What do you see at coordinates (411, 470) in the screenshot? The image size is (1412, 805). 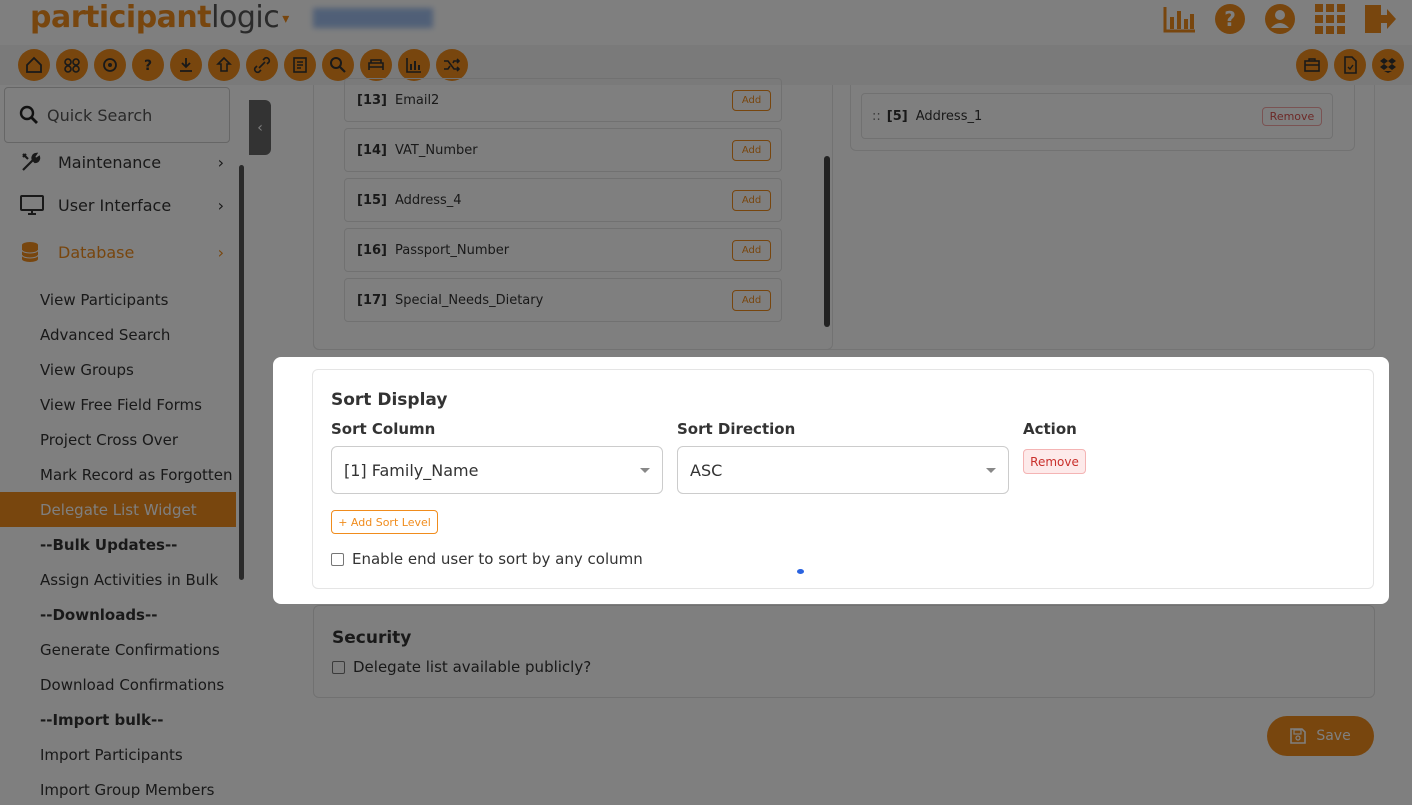 I see `sort-column-value: [1] Family_Name` at bounding box center [411, 470].